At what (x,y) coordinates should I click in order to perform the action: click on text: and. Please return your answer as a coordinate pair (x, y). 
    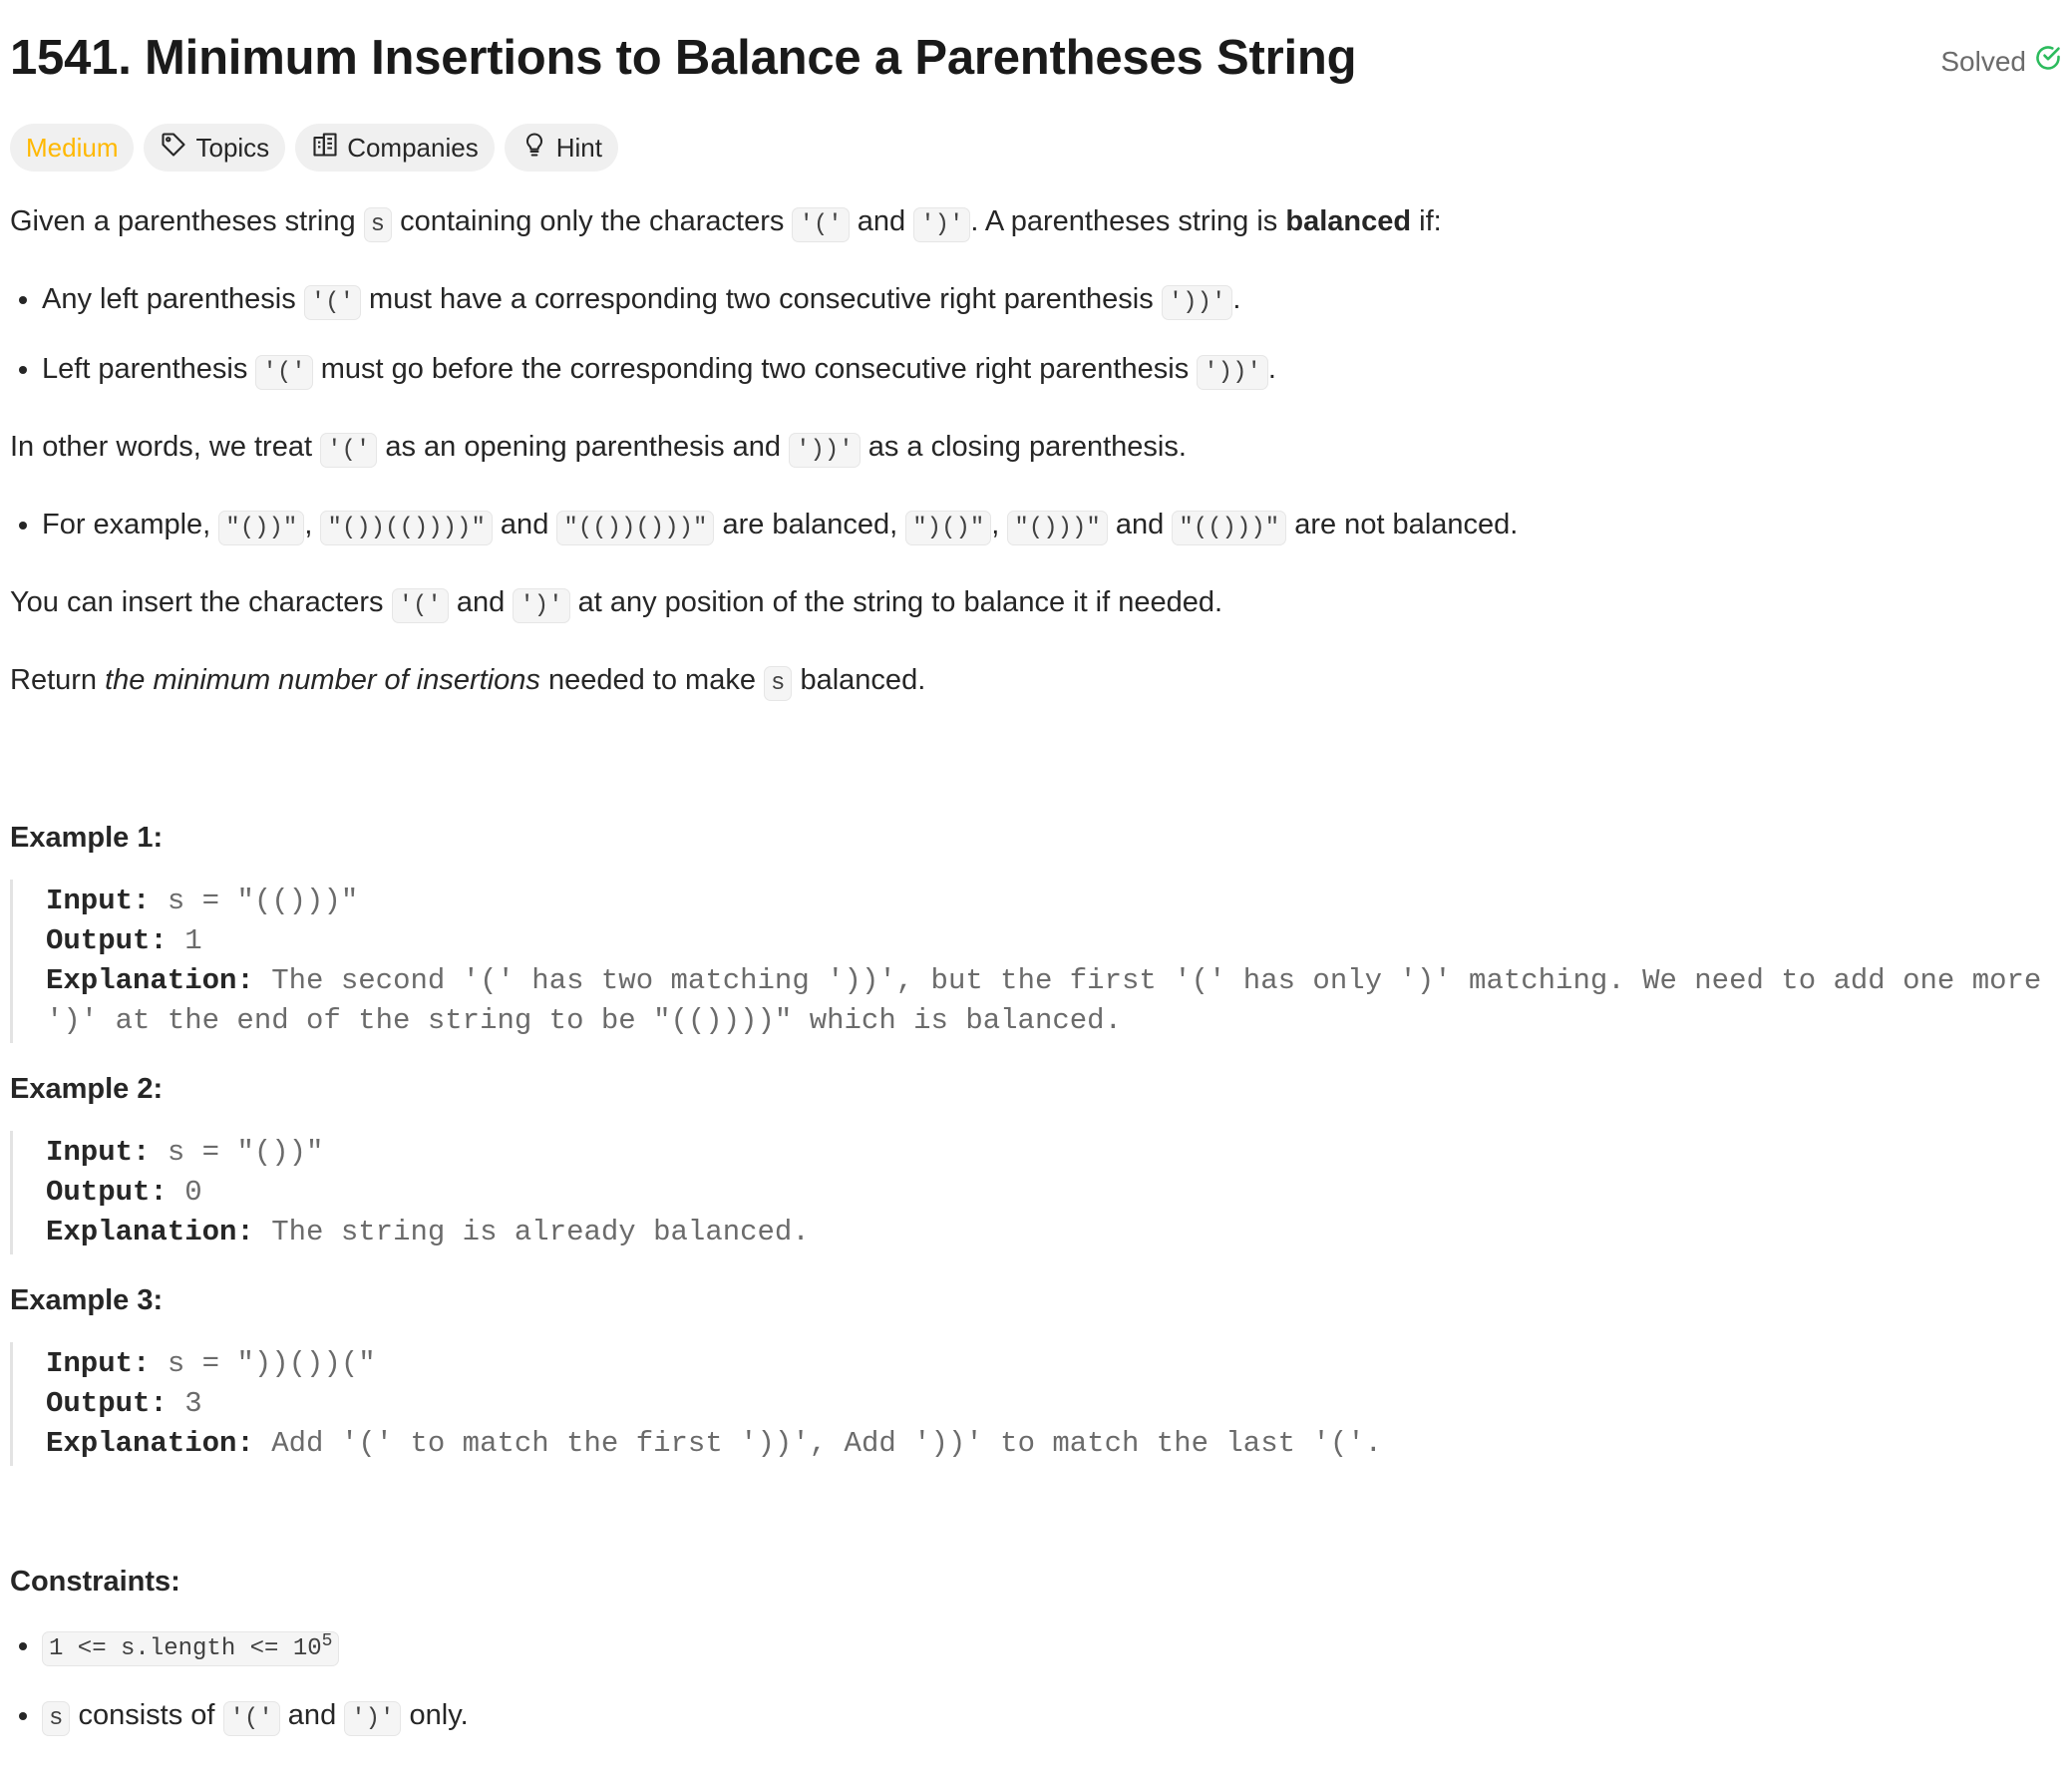
    Looking at the image, I should click on (881, 221).